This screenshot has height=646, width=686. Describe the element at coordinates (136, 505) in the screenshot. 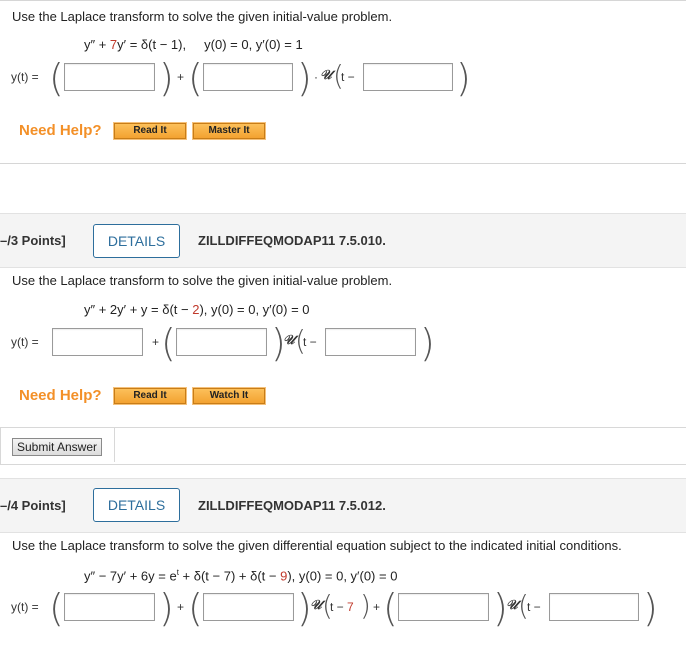

I see `problem3-details-button: DETAILS` at that location.